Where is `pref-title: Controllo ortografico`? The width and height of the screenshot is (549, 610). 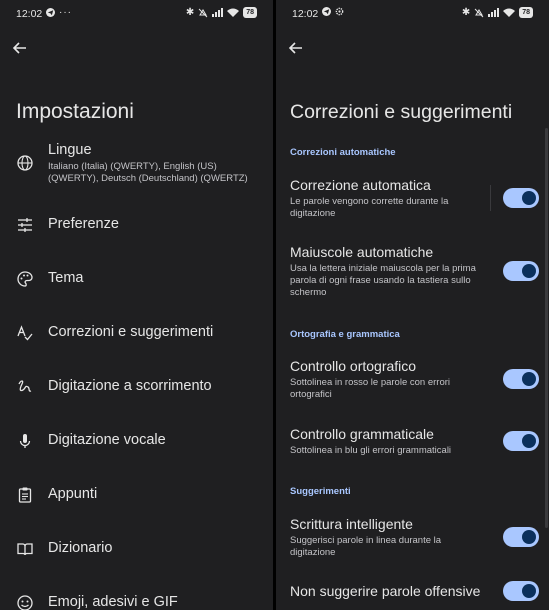 pref-title: Controllo ortografico is located at coordinates (353, 366).